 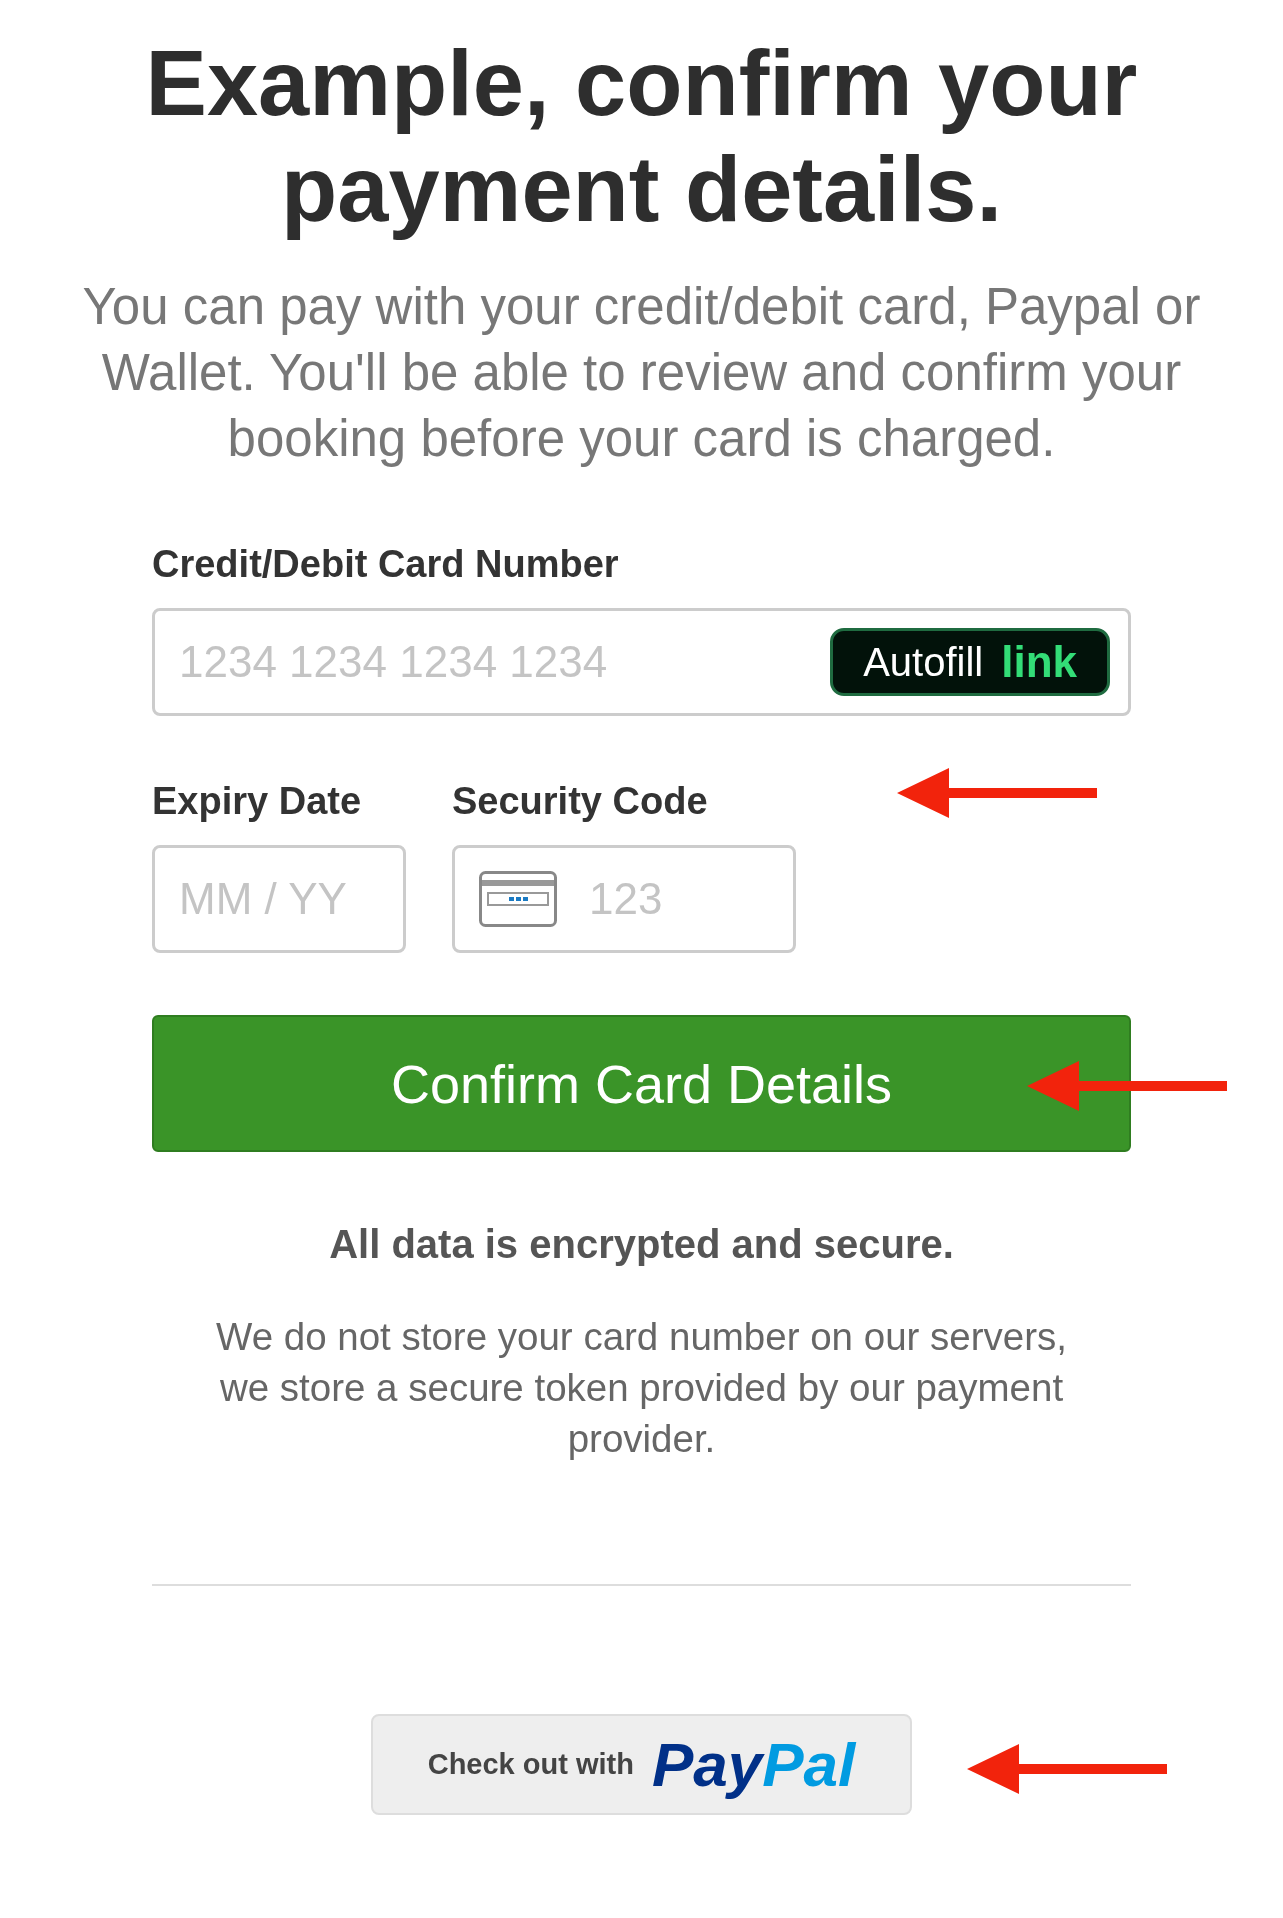 I want to click on field-label: Expiry Date, so click(x=257, y=801).